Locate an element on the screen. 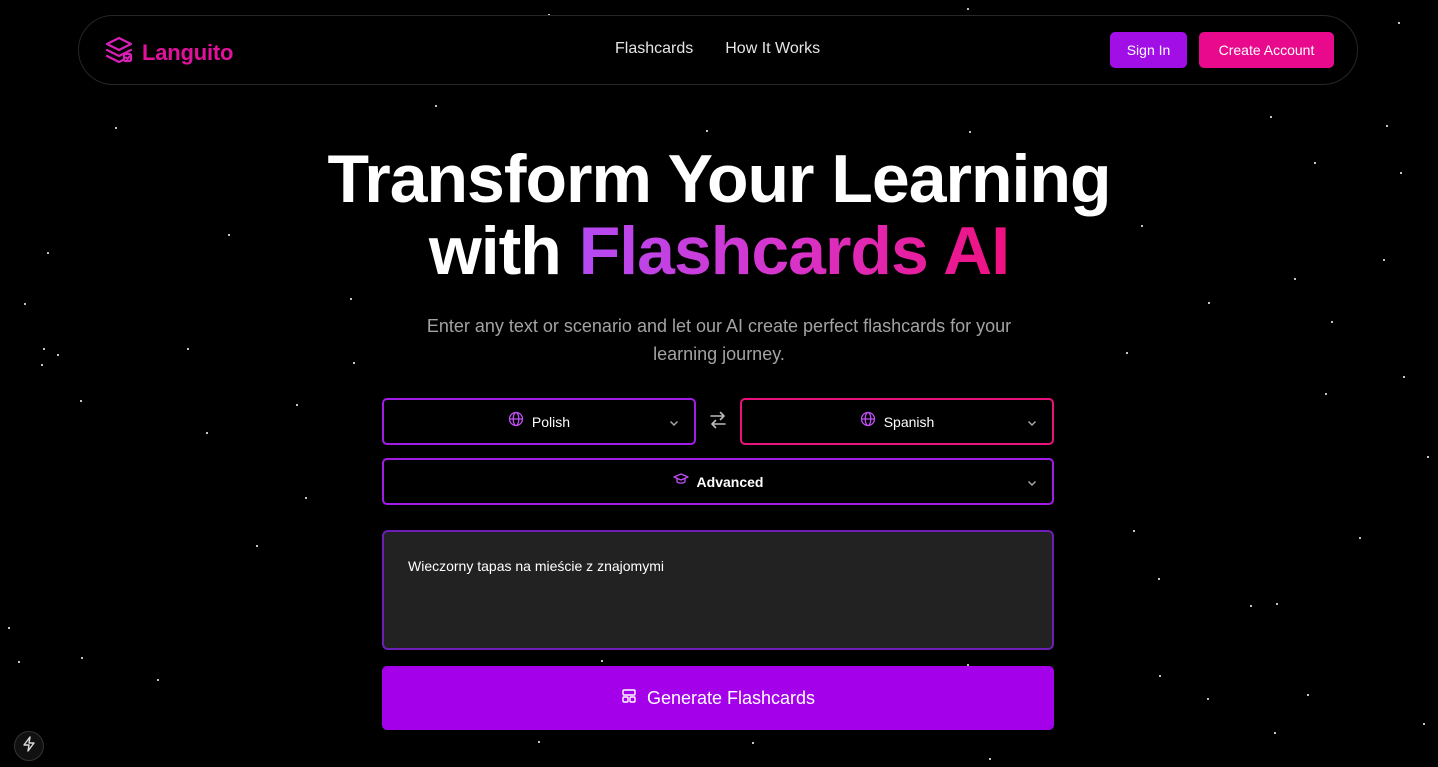 This screenshot has width=1438, height=767. lightning-icon is located at coordinates (29, 746).